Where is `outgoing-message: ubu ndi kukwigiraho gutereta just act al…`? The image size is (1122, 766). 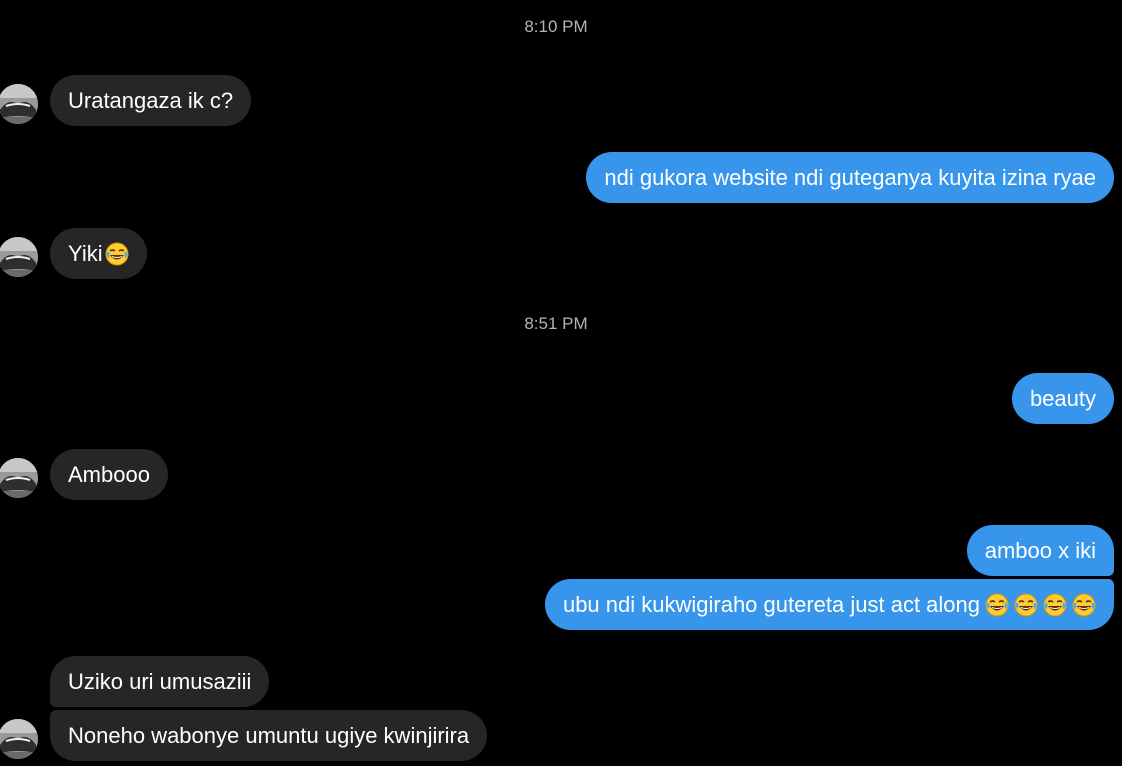
outgoing-message: ubu ndi kukwigiraho gutereta just act al… is located at coordinates (829, 604).